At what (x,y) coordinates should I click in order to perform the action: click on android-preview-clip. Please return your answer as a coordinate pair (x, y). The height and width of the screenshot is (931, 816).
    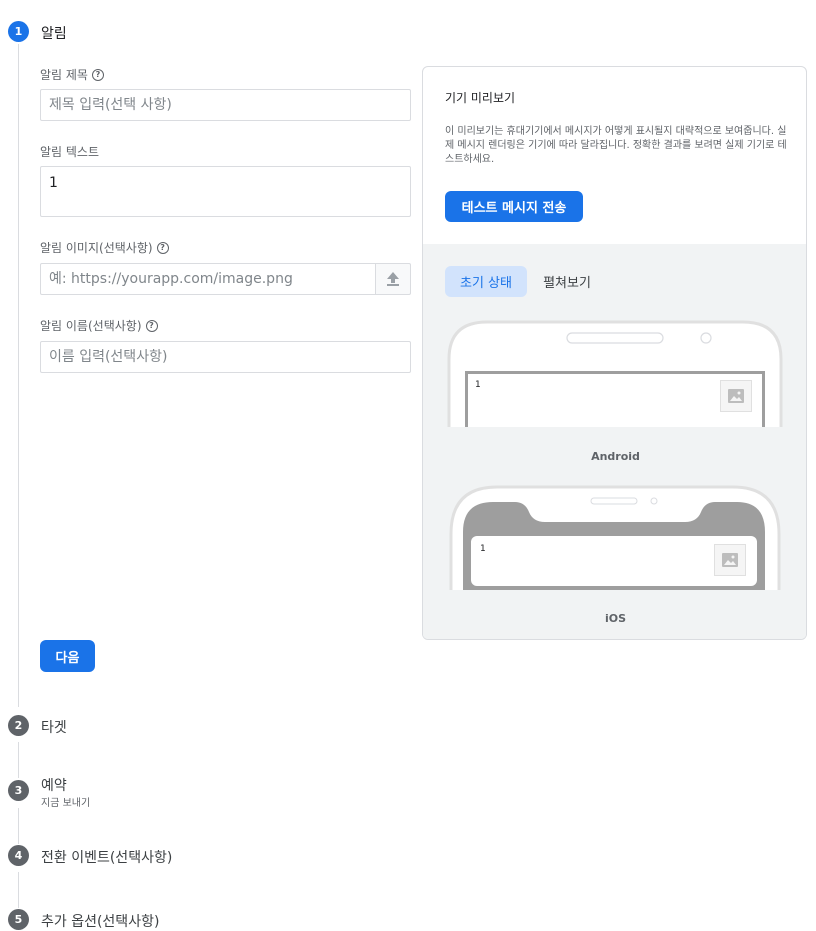
    Looking at the image, I should click on (615, 428).